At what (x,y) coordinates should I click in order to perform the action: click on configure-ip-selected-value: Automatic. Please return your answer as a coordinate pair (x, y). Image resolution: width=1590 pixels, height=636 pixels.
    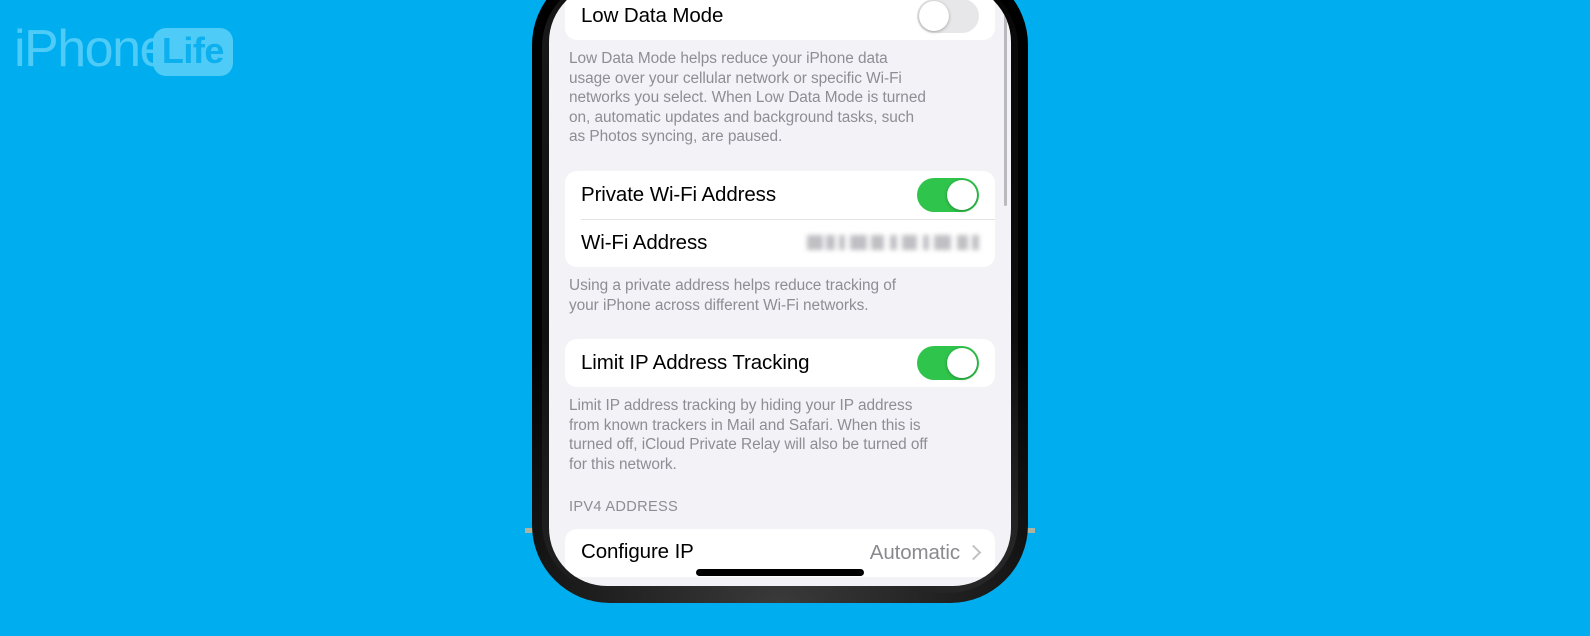
    Looking at the image, I should click on (914, 552).